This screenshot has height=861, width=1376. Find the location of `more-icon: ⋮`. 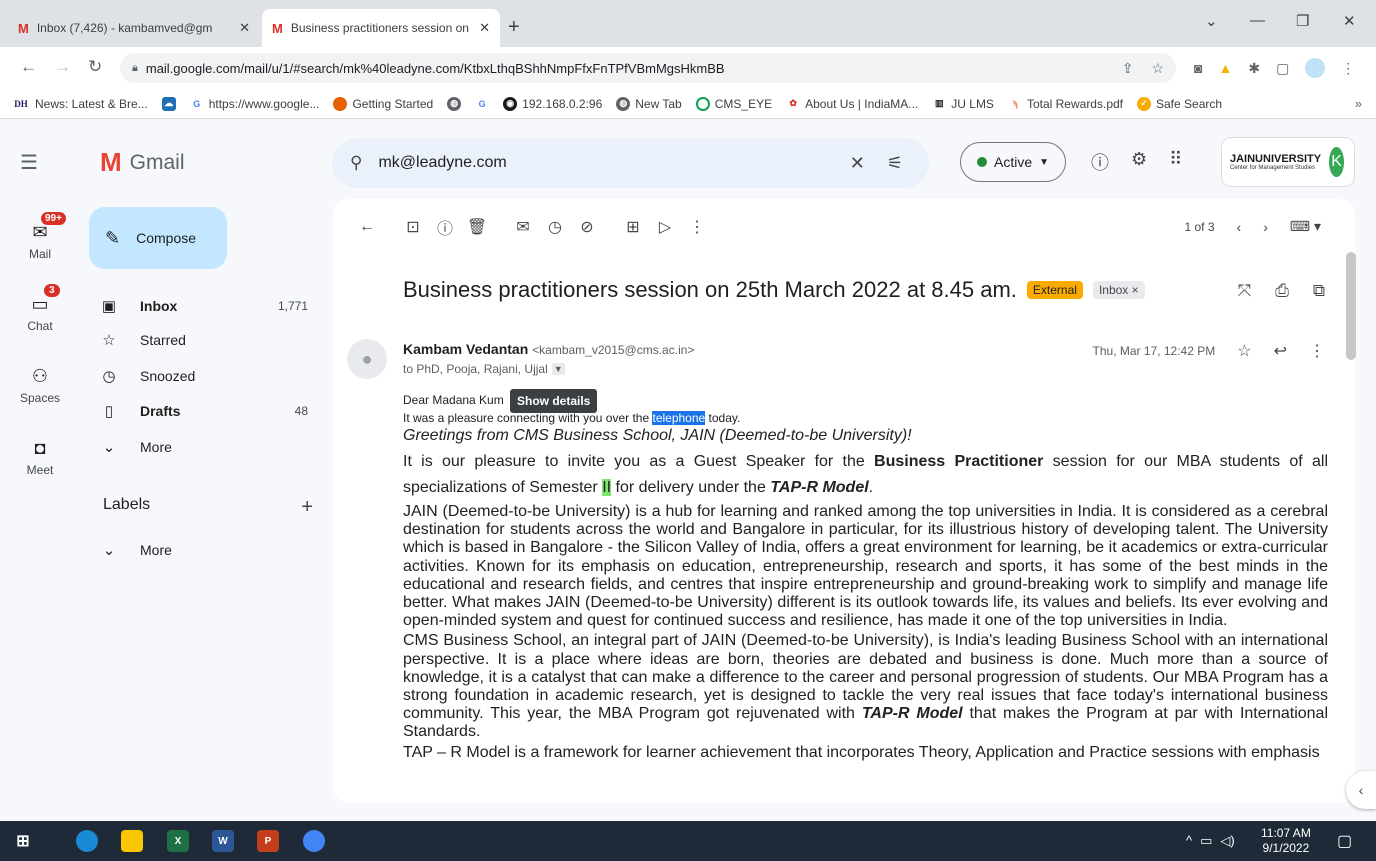

more-icon: ⋮ is located at coordinates (1317, 351).